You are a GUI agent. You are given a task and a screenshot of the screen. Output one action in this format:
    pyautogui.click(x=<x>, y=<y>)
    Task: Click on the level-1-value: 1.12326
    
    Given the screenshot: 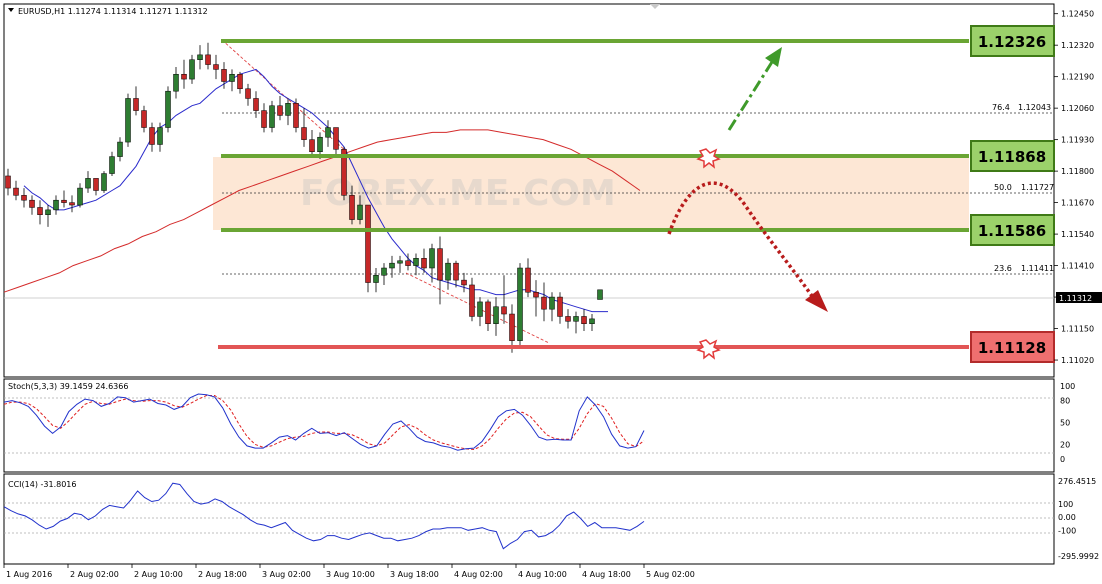 What is the action you would take?
    pyautogui.click(x=1012, y=42)
    